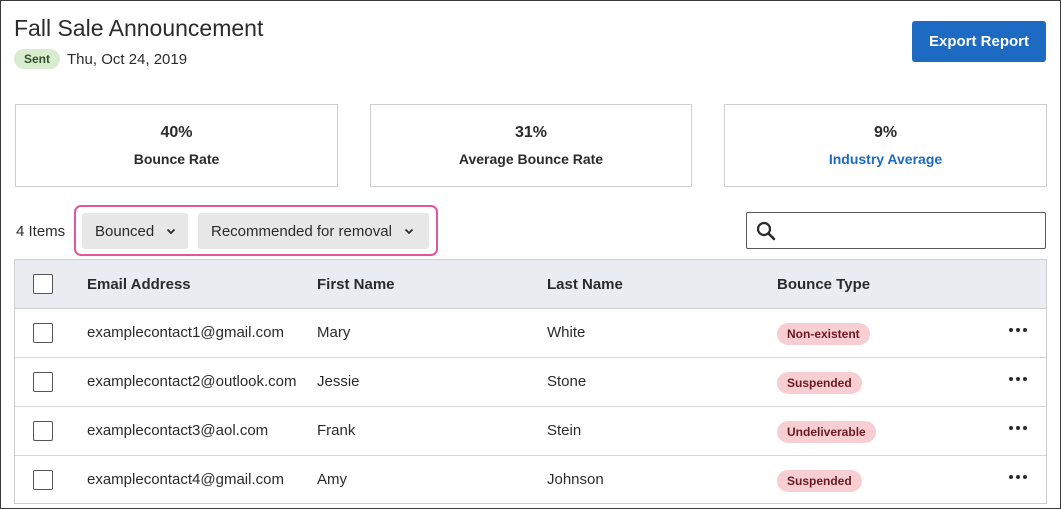  I want to click on removal-filter-dropdown: Recommended for removal, so click(313, 231).